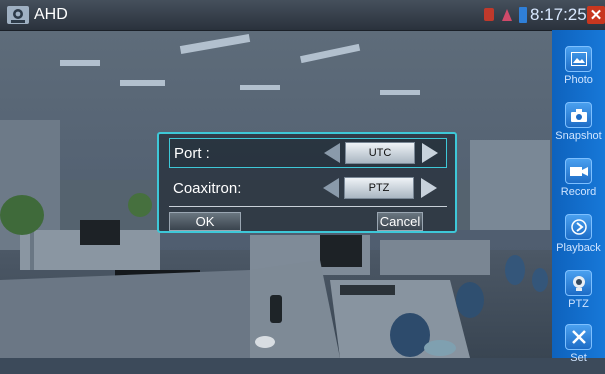 The height and width of the screenshot is (374, 605). What do you see at coordinates (578, 171) in the screenshot?
I see `record-icon` at bounding box center [578, 171].